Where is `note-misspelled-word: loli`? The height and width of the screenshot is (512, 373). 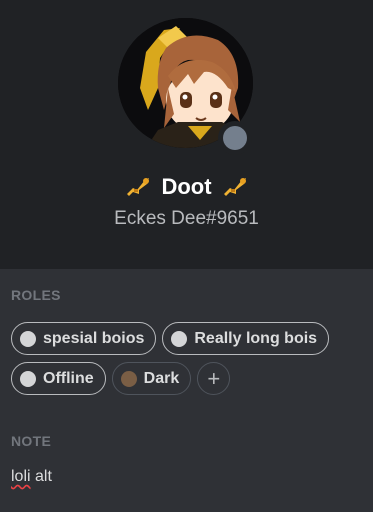 note-misspelled-word: loli is located at coordinates (21, 476).